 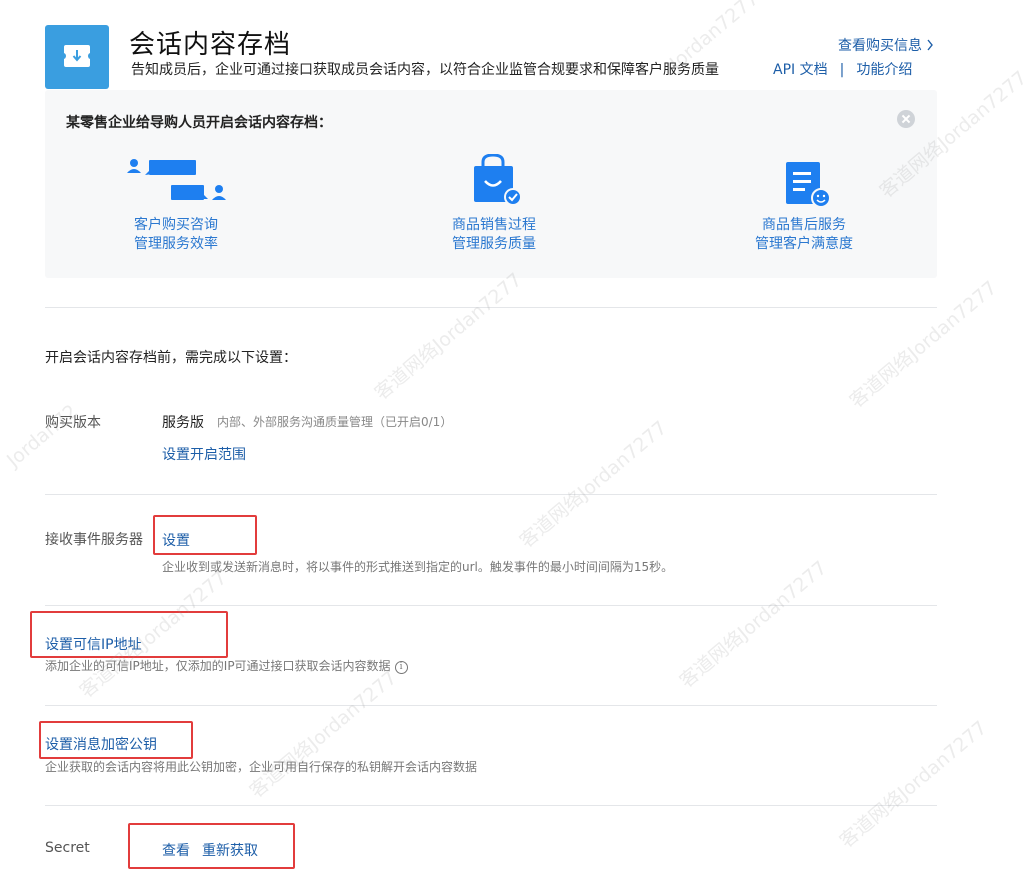 What do you see at coordinates (67, 848) in the screenshot?
I see `secret-label: Secret` at bounding box center [67, 848].